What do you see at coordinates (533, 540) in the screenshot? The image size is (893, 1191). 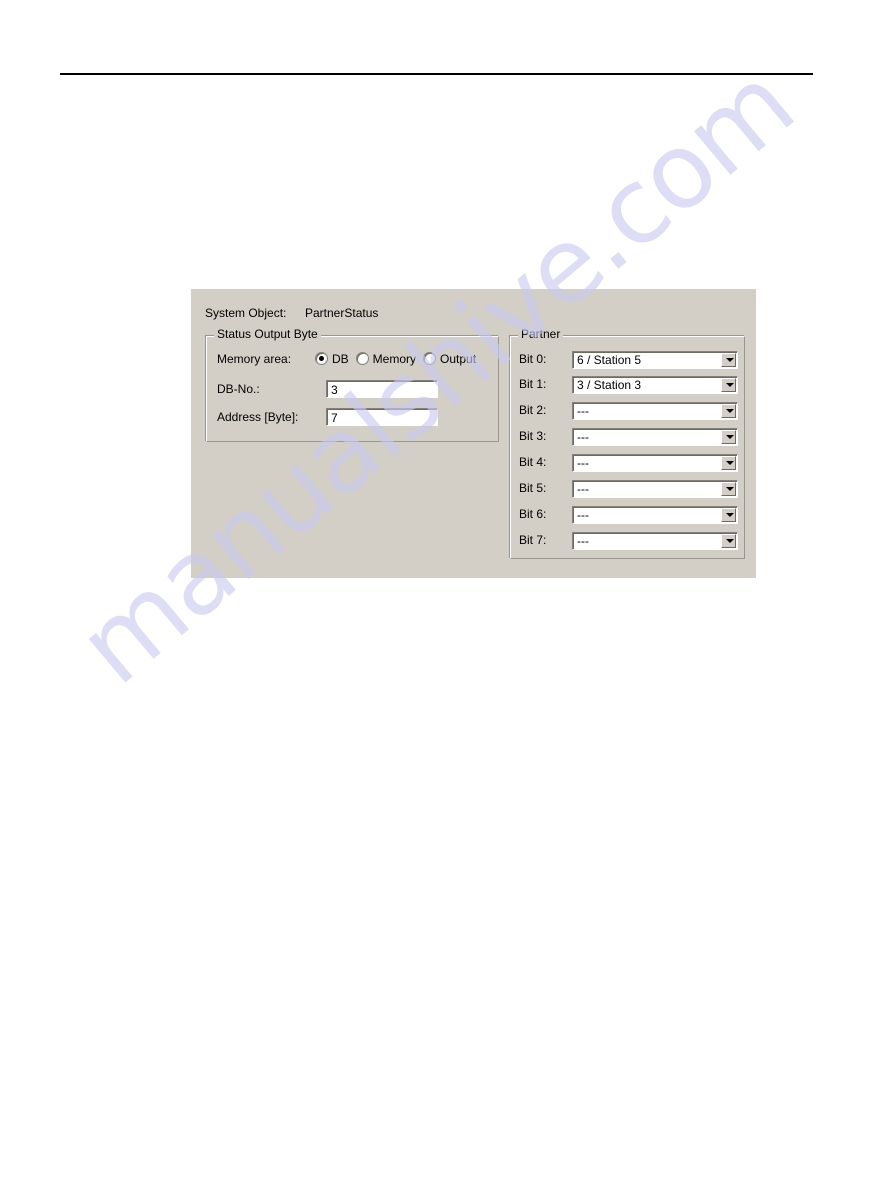 I see `bit-7-label: Bit 7:` at bounding box center [533, 540].